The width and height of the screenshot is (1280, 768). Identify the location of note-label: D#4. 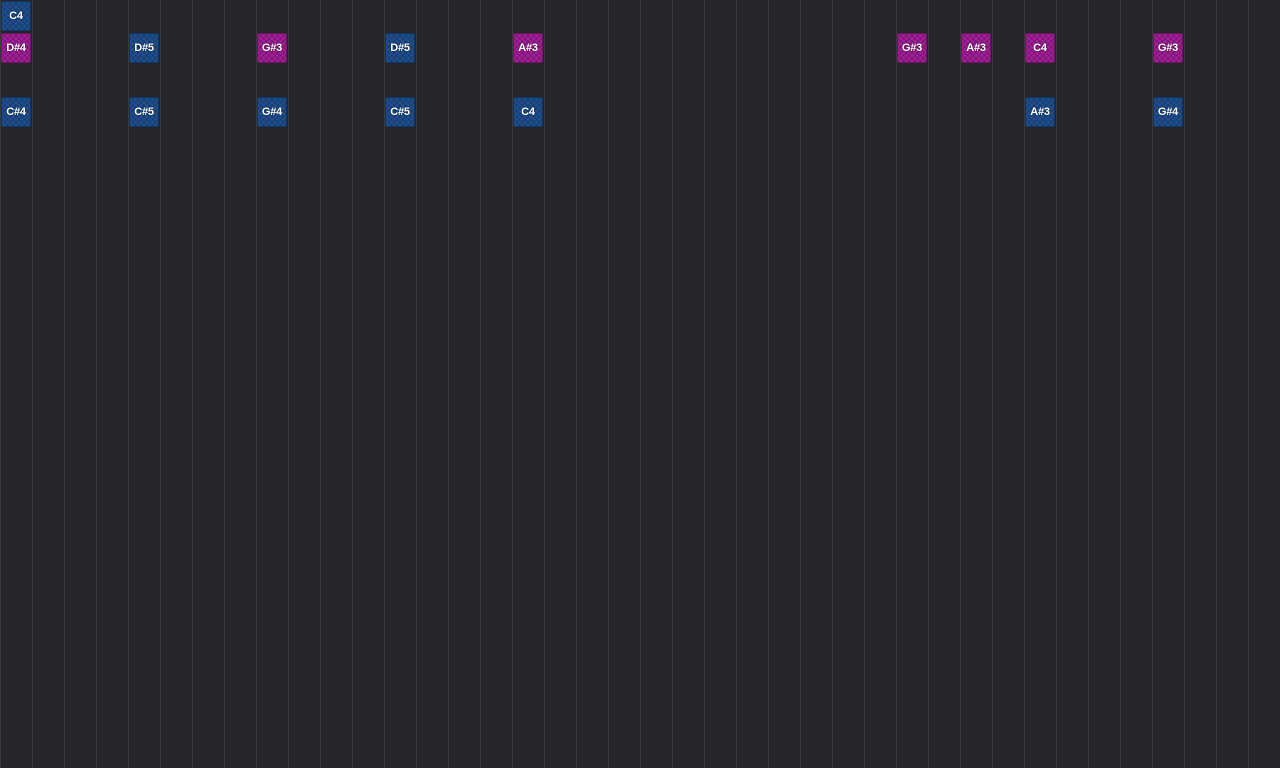
(16, 48).